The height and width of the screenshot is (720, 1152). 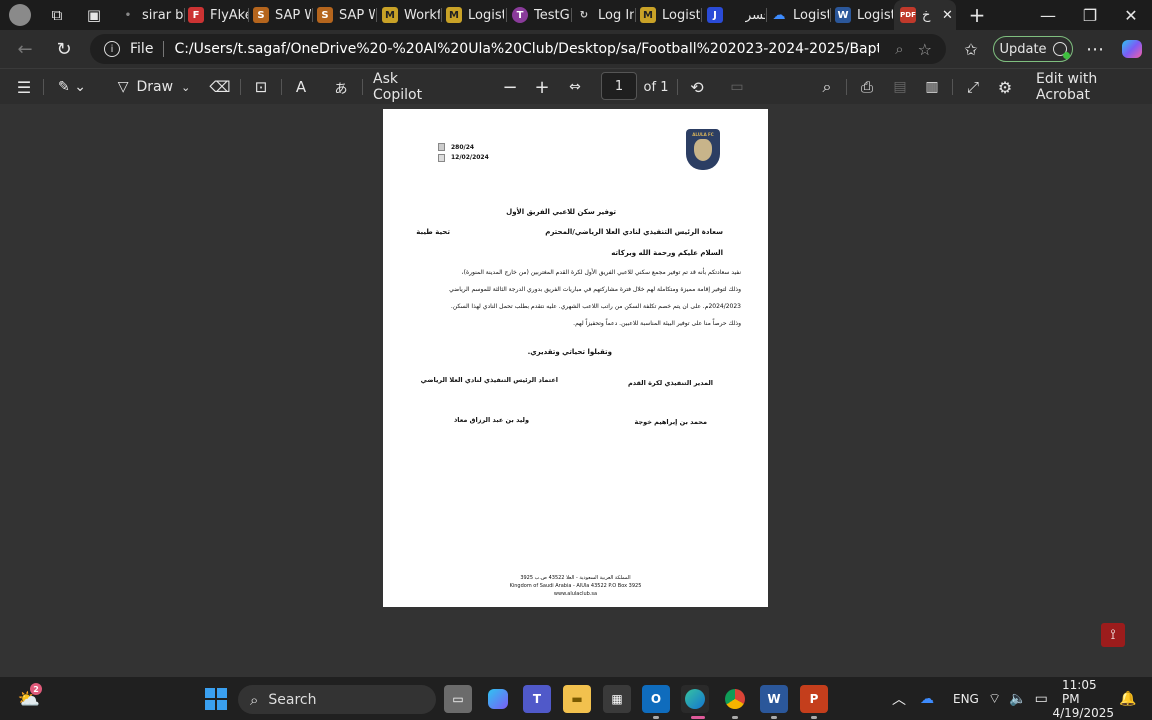 I want to click on close-tab-icon: ✕, so click(x=947, y=15).